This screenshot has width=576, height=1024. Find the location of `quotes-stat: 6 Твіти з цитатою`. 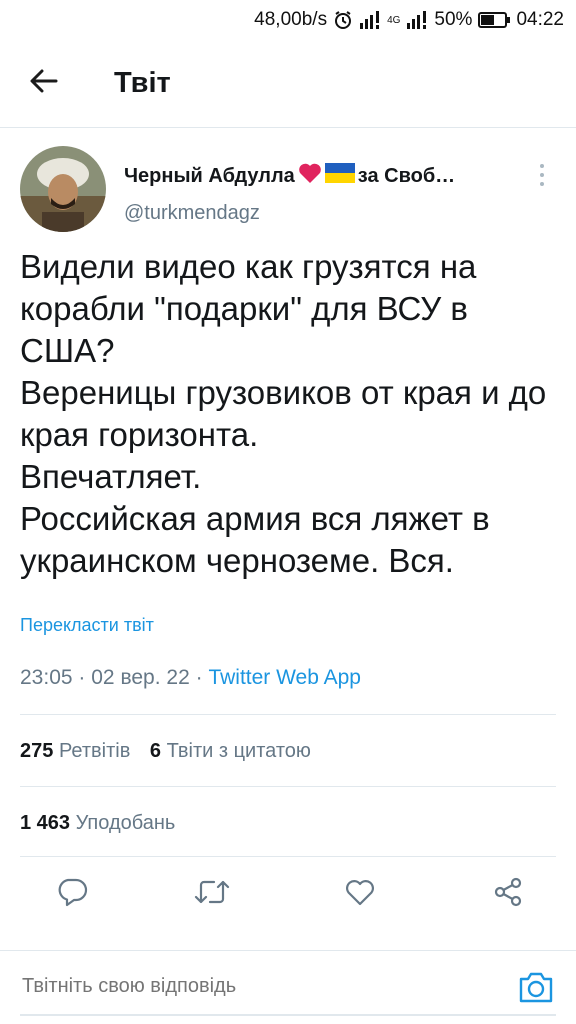

quotes-stat: 6 Твіти з цитатою is located at coordinates (230, 751).